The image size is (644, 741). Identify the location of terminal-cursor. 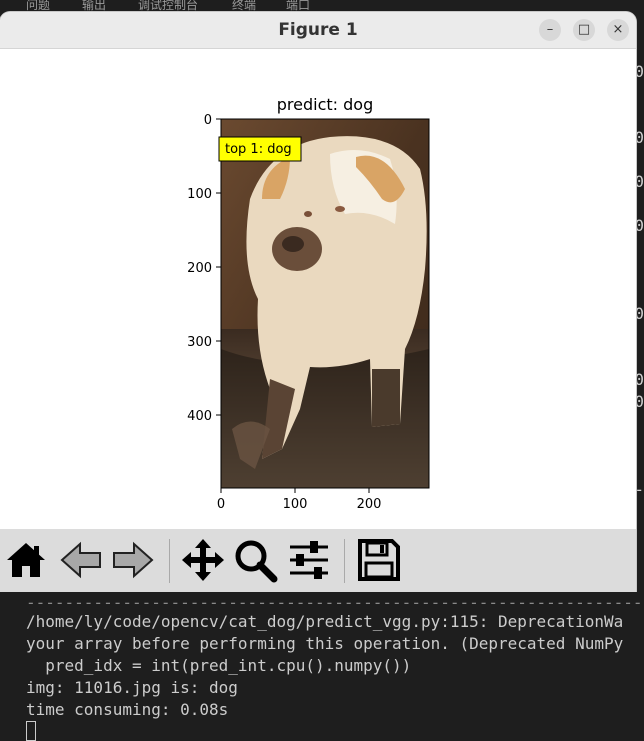
(31, 731).